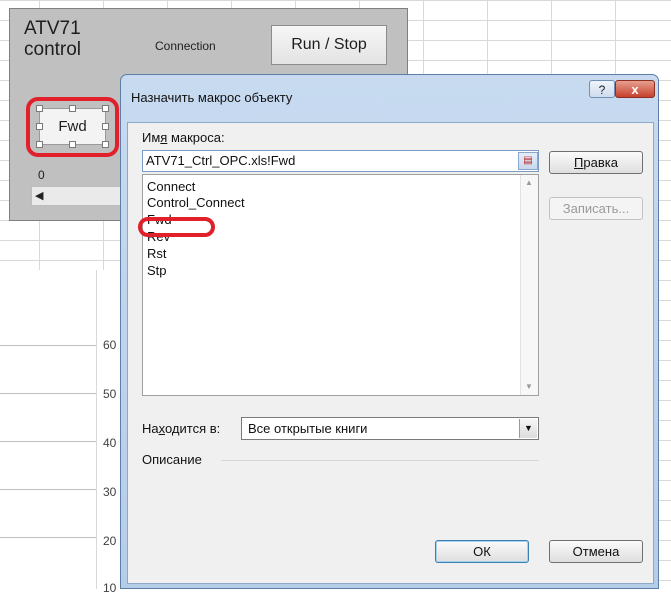 Image resolution: width=671 pixels, height=595 pixels. I want to click on description-label: Описание, so click(172, 459).